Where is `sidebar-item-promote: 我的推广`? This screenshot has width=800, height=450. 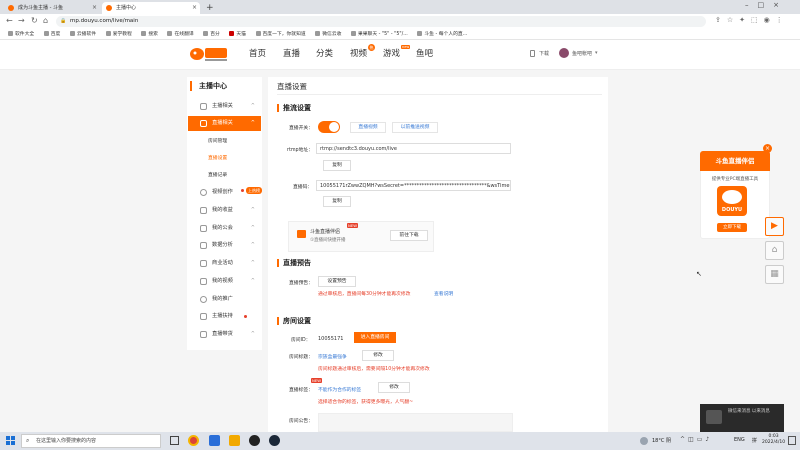 sidebar-item-promote: 我的推广 is located at coordinates (224, 299).